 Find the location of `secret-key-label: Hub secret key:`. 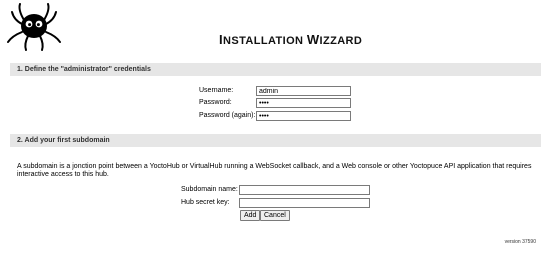

secret-key-label: Hub secret key: is located at coordinates (205, 202).